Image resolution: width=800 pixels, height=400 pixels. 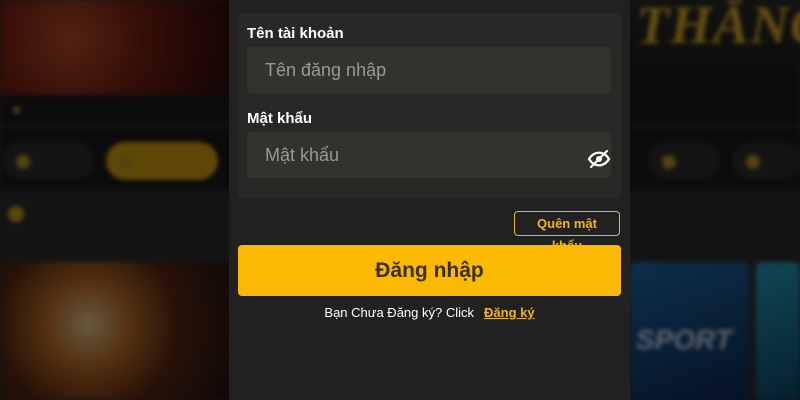 What do you see at coordinates (567, 232) in the screenshot?
I see `forgot-password-button: Quên mật khẩu` at bounding box center [567, 232].